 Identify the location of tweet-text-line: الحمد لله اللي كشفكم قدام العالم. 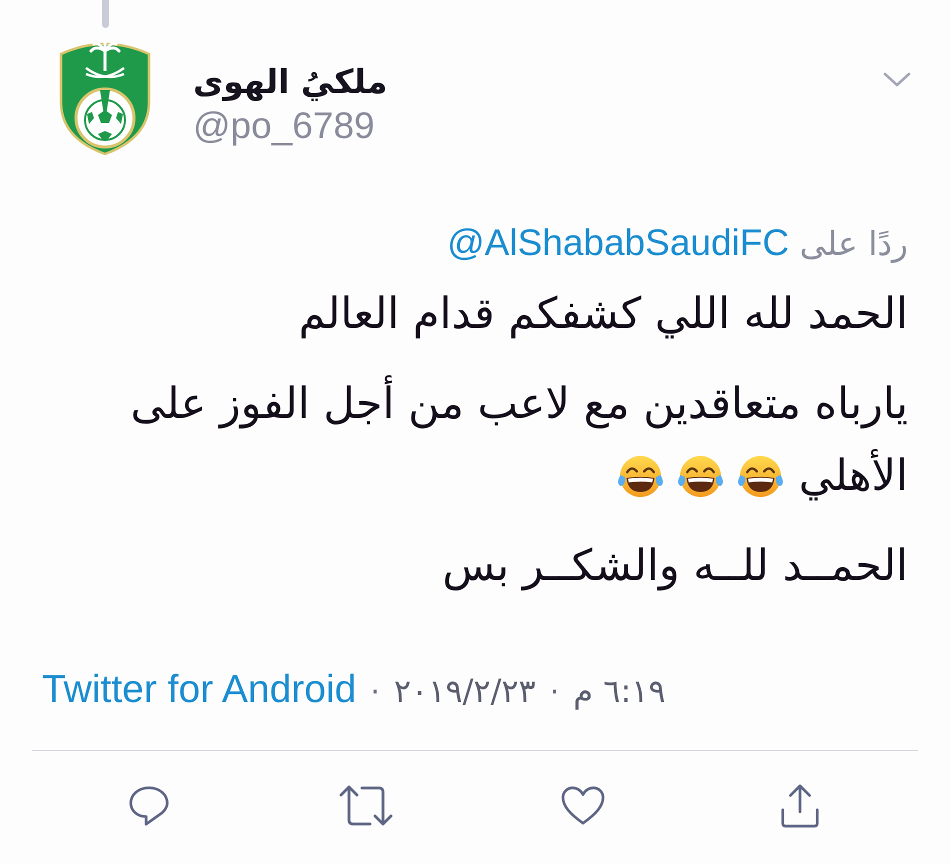
(603, 314).